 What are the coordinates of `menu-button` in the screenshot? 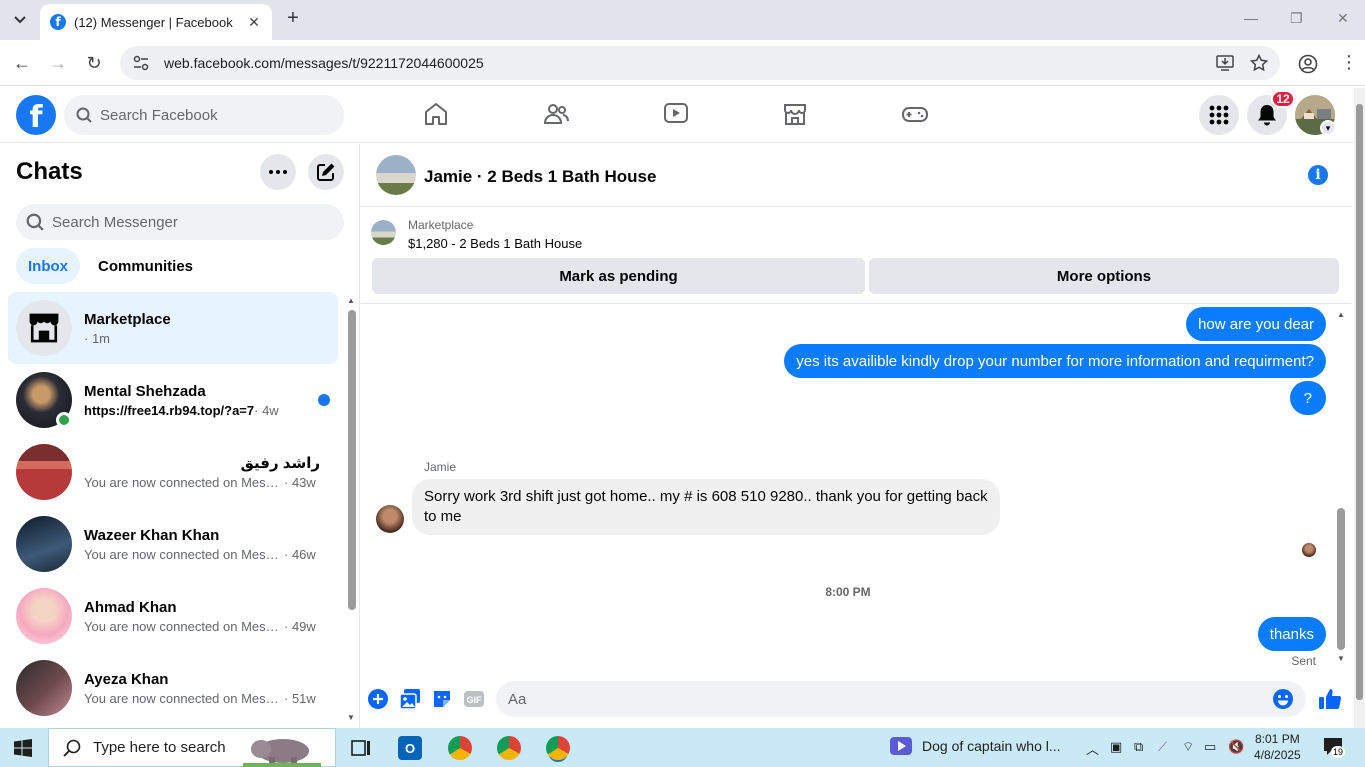 It's located at (1219, 115).